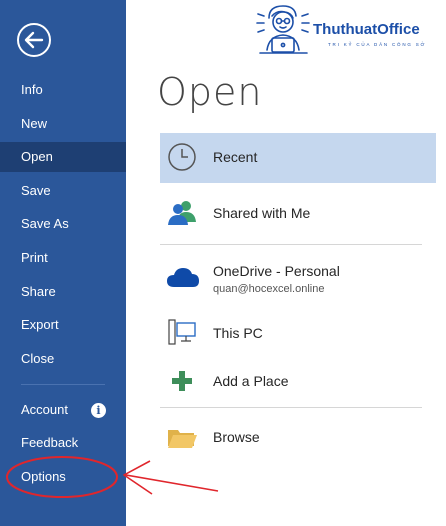 The width and height of the screenshot is (446, 526). What do you see at coordinates (63, 292) in the screenshot?
I see `sidebar-item-share: Share` at bounding box center [63, 292].